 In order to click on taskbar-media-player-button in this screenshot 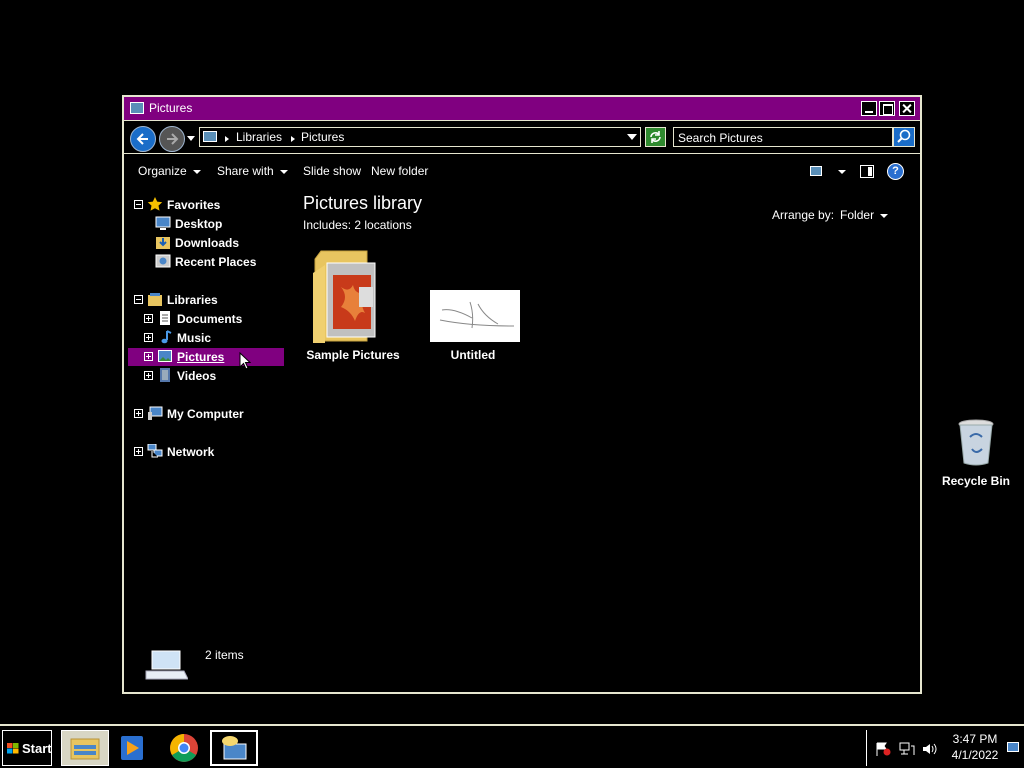, I will do `click(134, 748)`.